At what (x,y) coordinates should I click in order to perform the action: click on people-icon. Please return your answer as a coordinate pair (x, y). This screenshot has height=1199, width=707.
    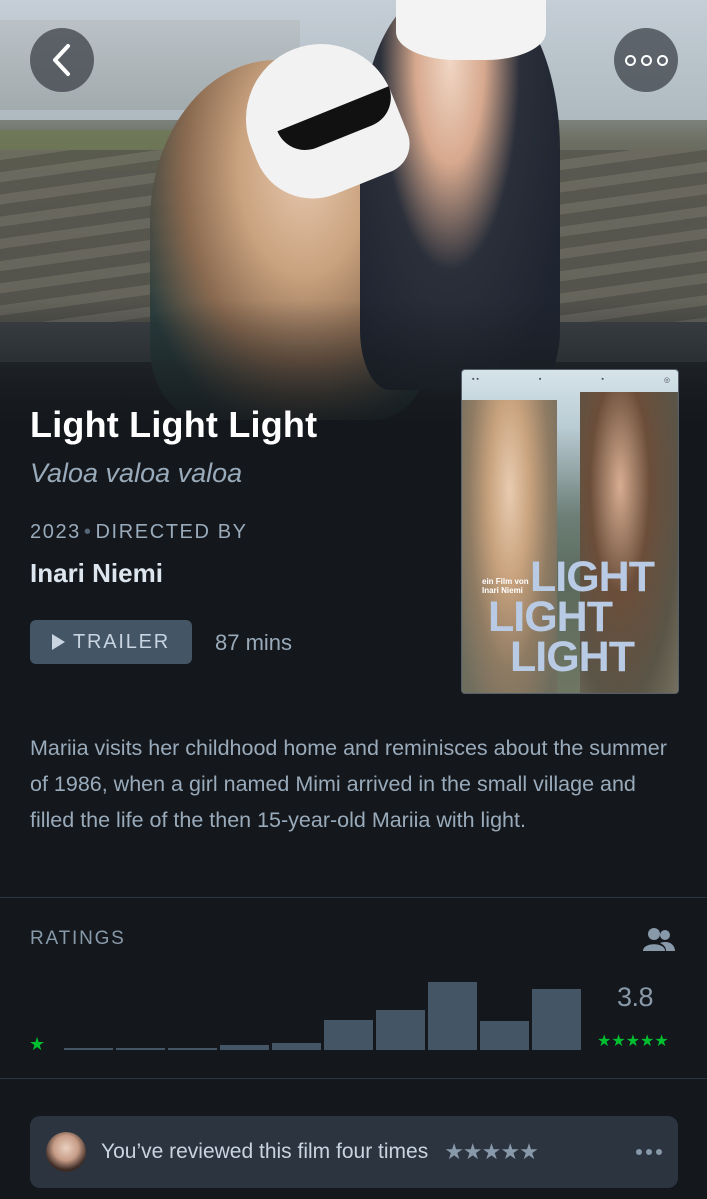
    Looking at the image, I should click on (659, 939).